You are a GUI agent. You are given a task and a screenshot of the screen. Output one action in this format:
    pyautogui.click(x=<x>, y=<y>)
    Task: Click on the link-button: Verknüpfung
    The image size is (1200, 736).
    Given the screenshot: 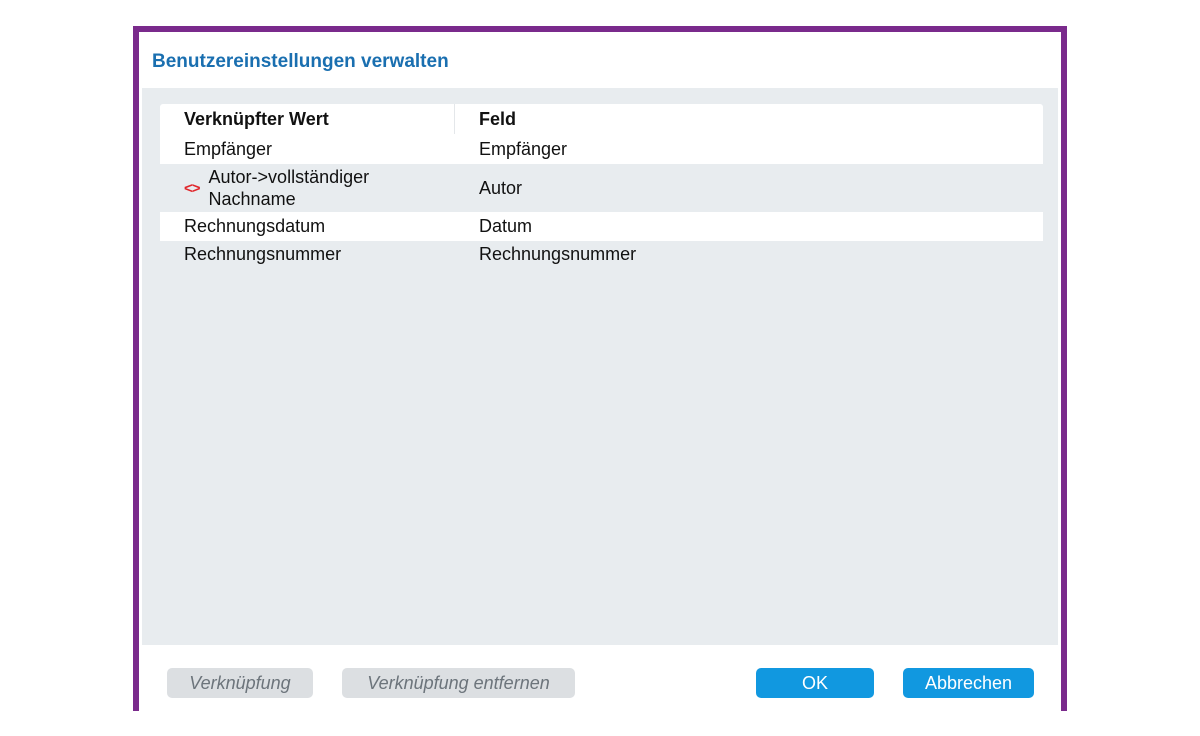 What is the action you would take?
    pyautogui.click(x=240, y=683)
    